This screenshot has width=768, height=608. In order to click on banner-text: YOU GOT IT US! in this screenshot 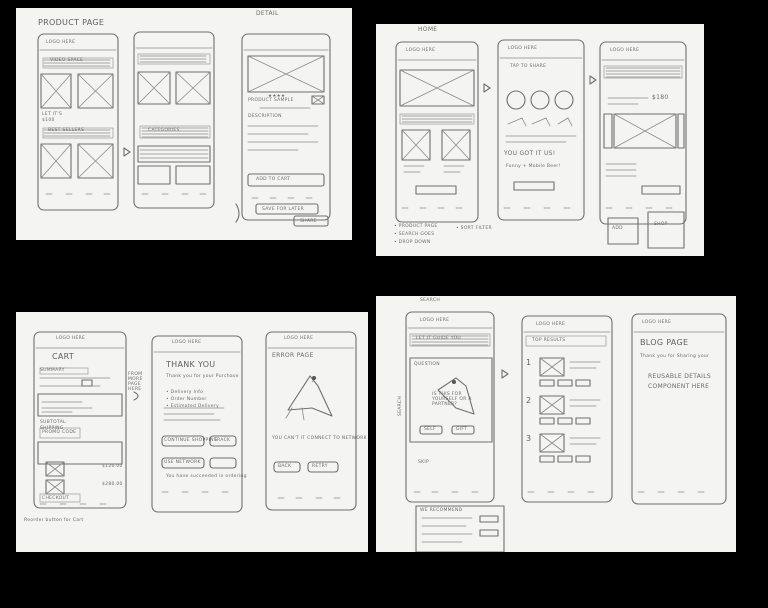, I will do `click(530, 153)`.